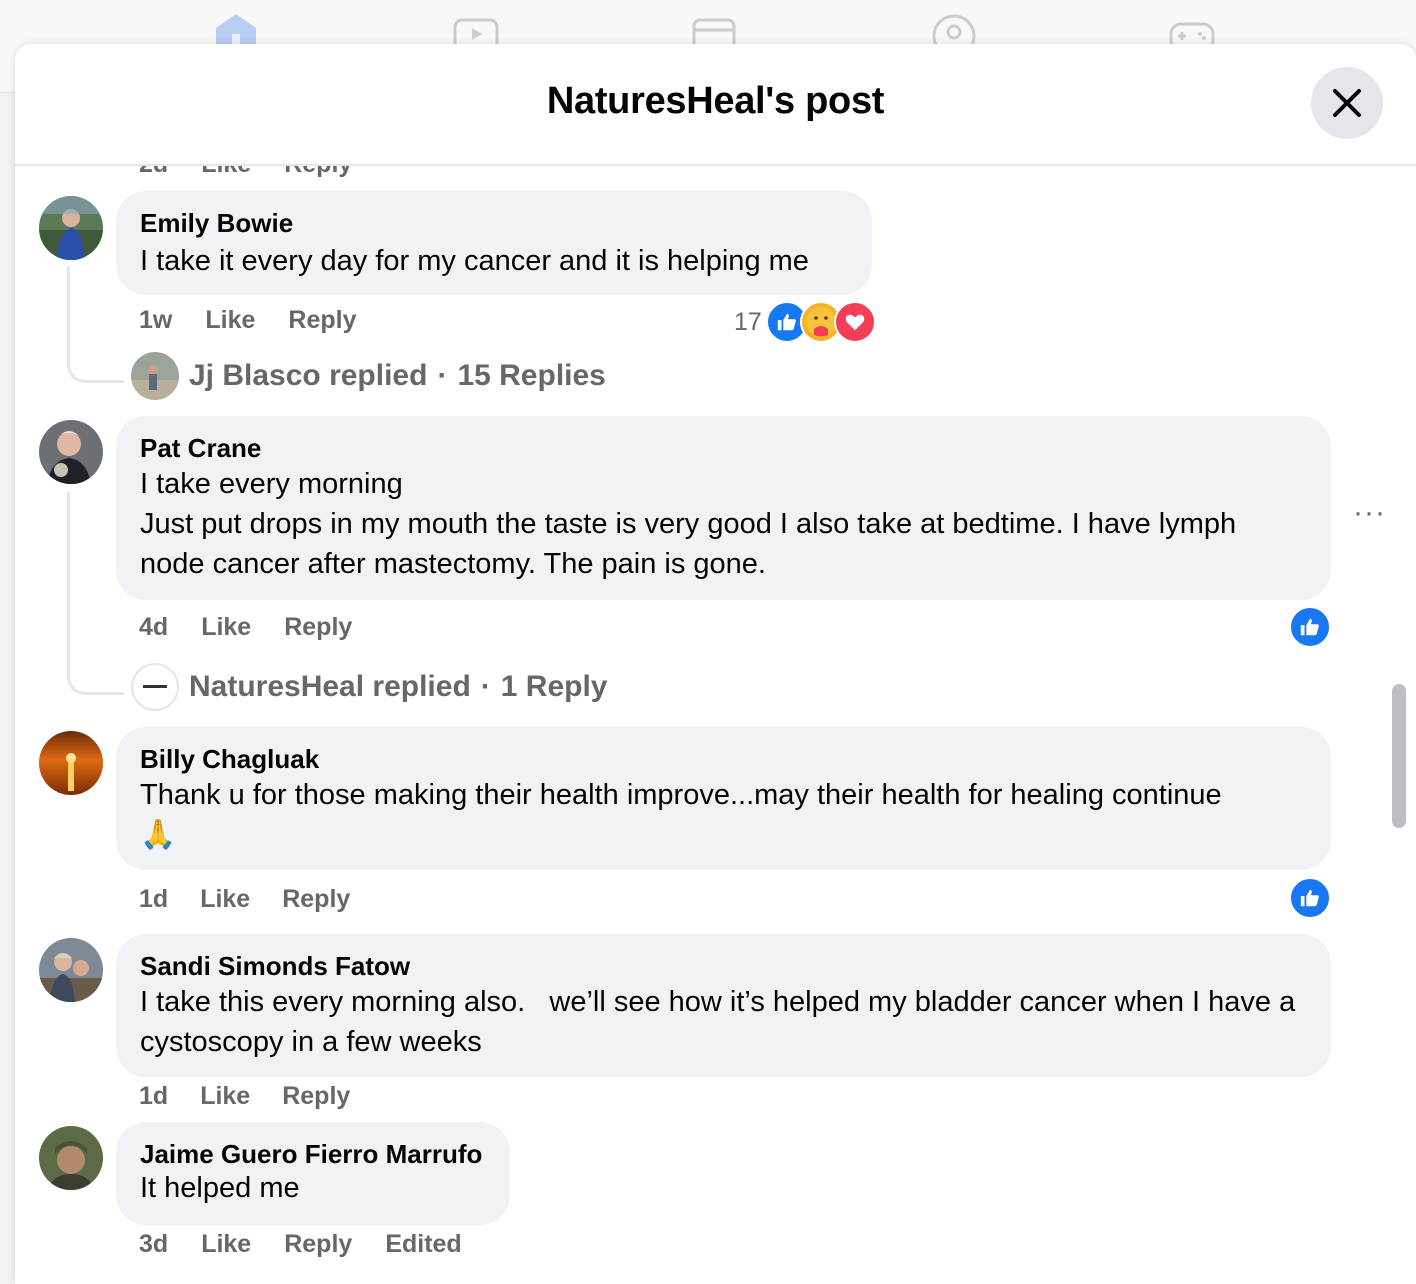 The height and width of the screenshot is (1284, 1416). I want to click on close-icon, so click(1347, 103).